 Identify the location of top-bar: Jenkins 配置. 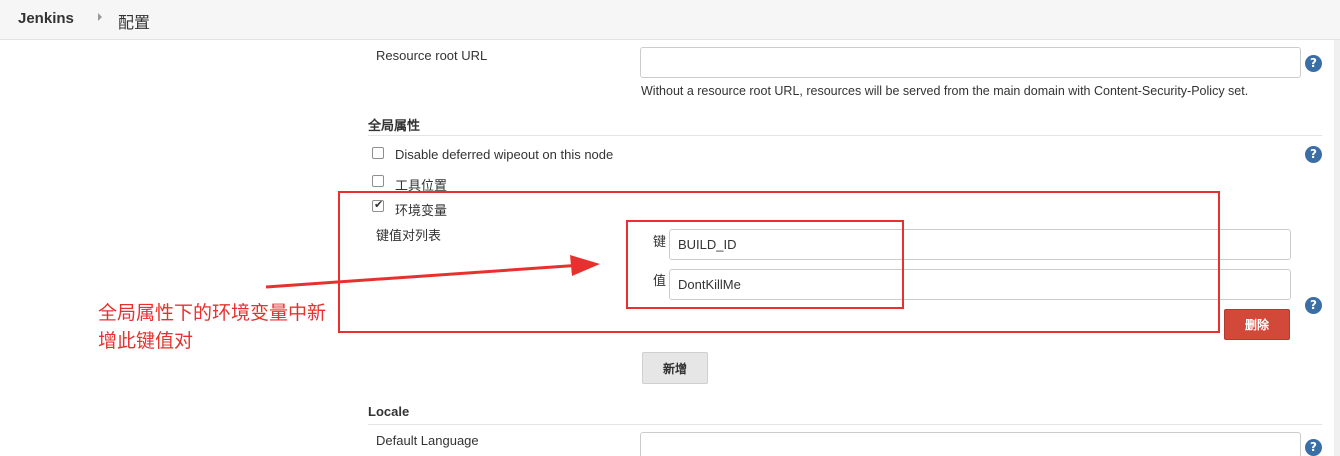
(670, 20).